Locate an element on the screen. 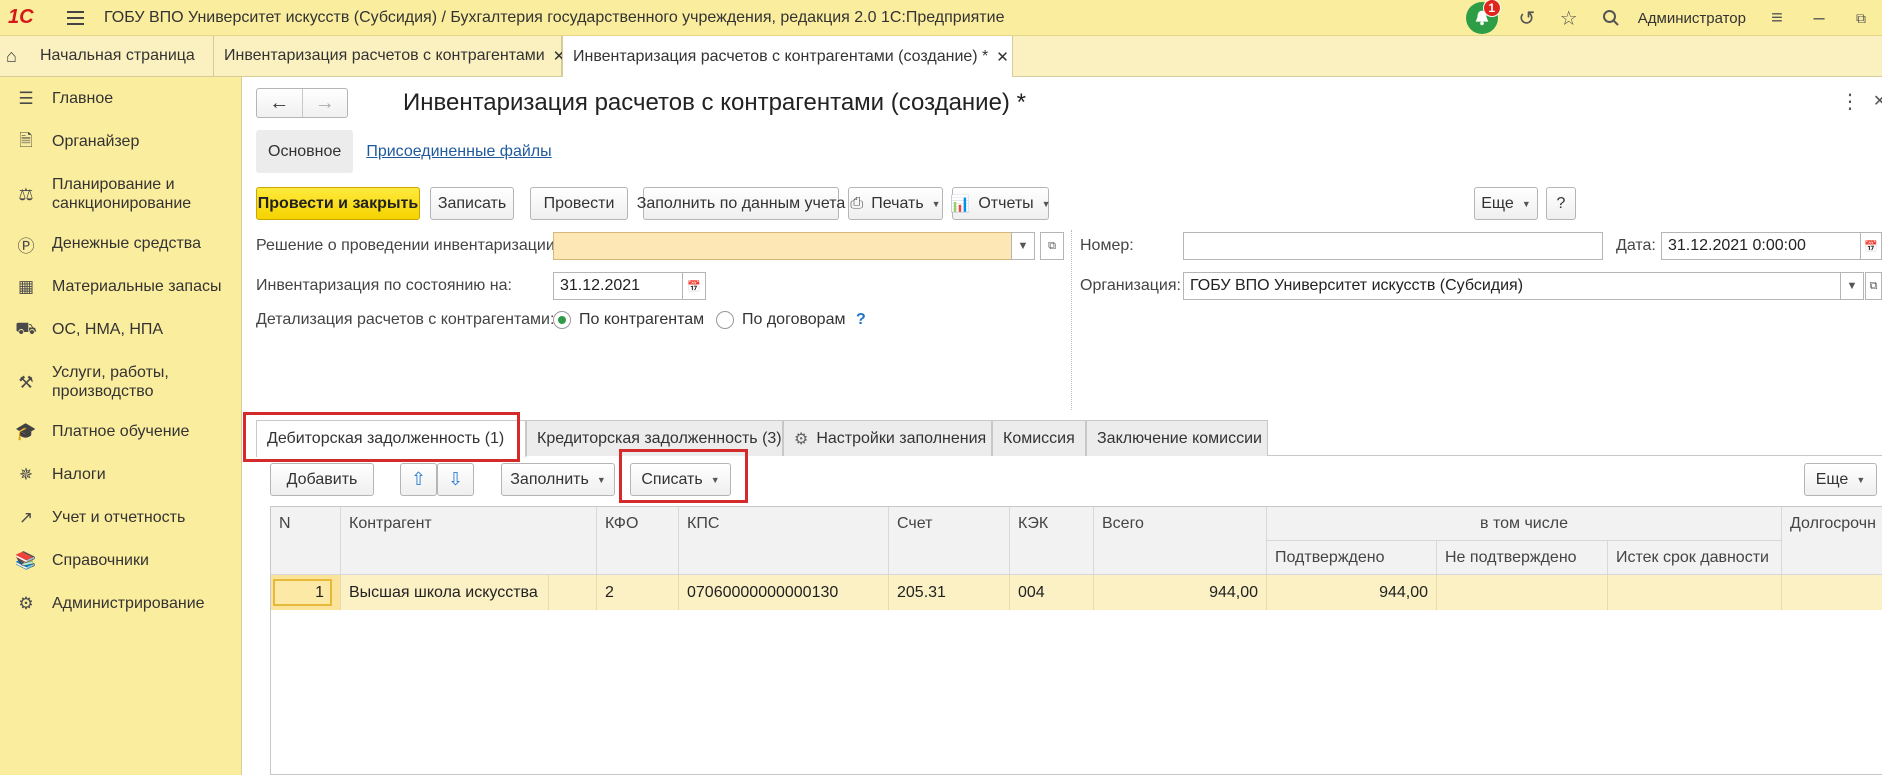  cell-contractor: Высшая школа искусства is located at coordinates (445, 592).